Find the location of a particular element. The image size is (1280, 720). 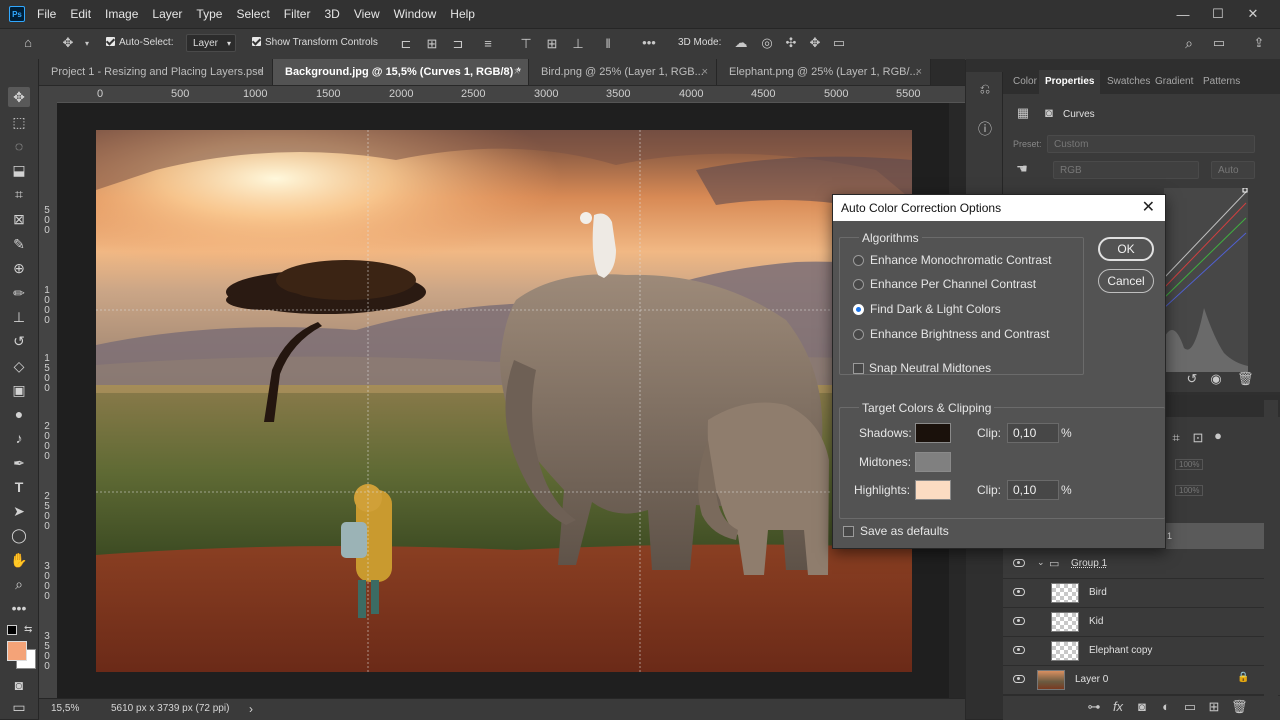

tab-elephant: Elephant.png @ 25% (Layer 1, RGB/... × is located at coordinates (824, 72).